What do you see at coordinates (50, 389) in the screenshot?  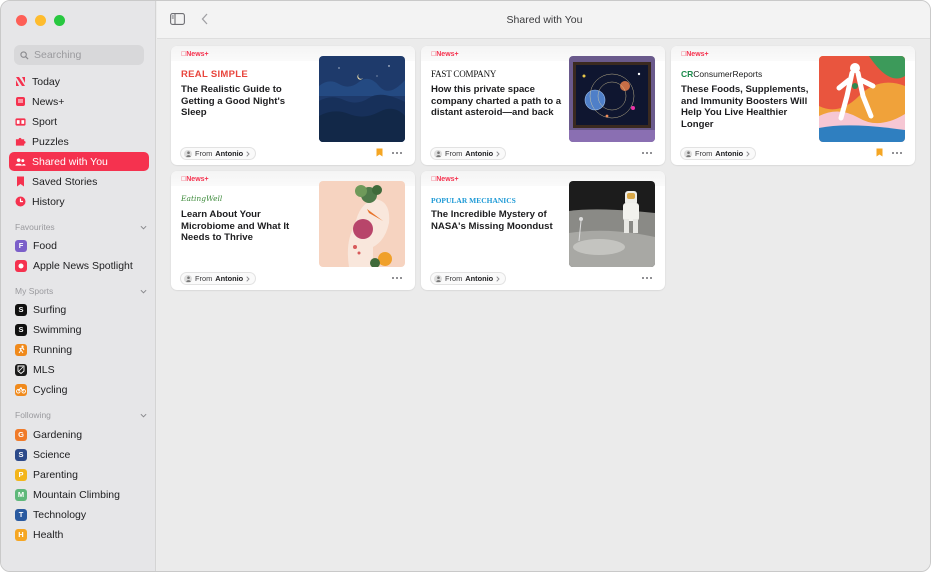 I see `sidebar-item-label: Cycling` at bounding box center [50, 389].